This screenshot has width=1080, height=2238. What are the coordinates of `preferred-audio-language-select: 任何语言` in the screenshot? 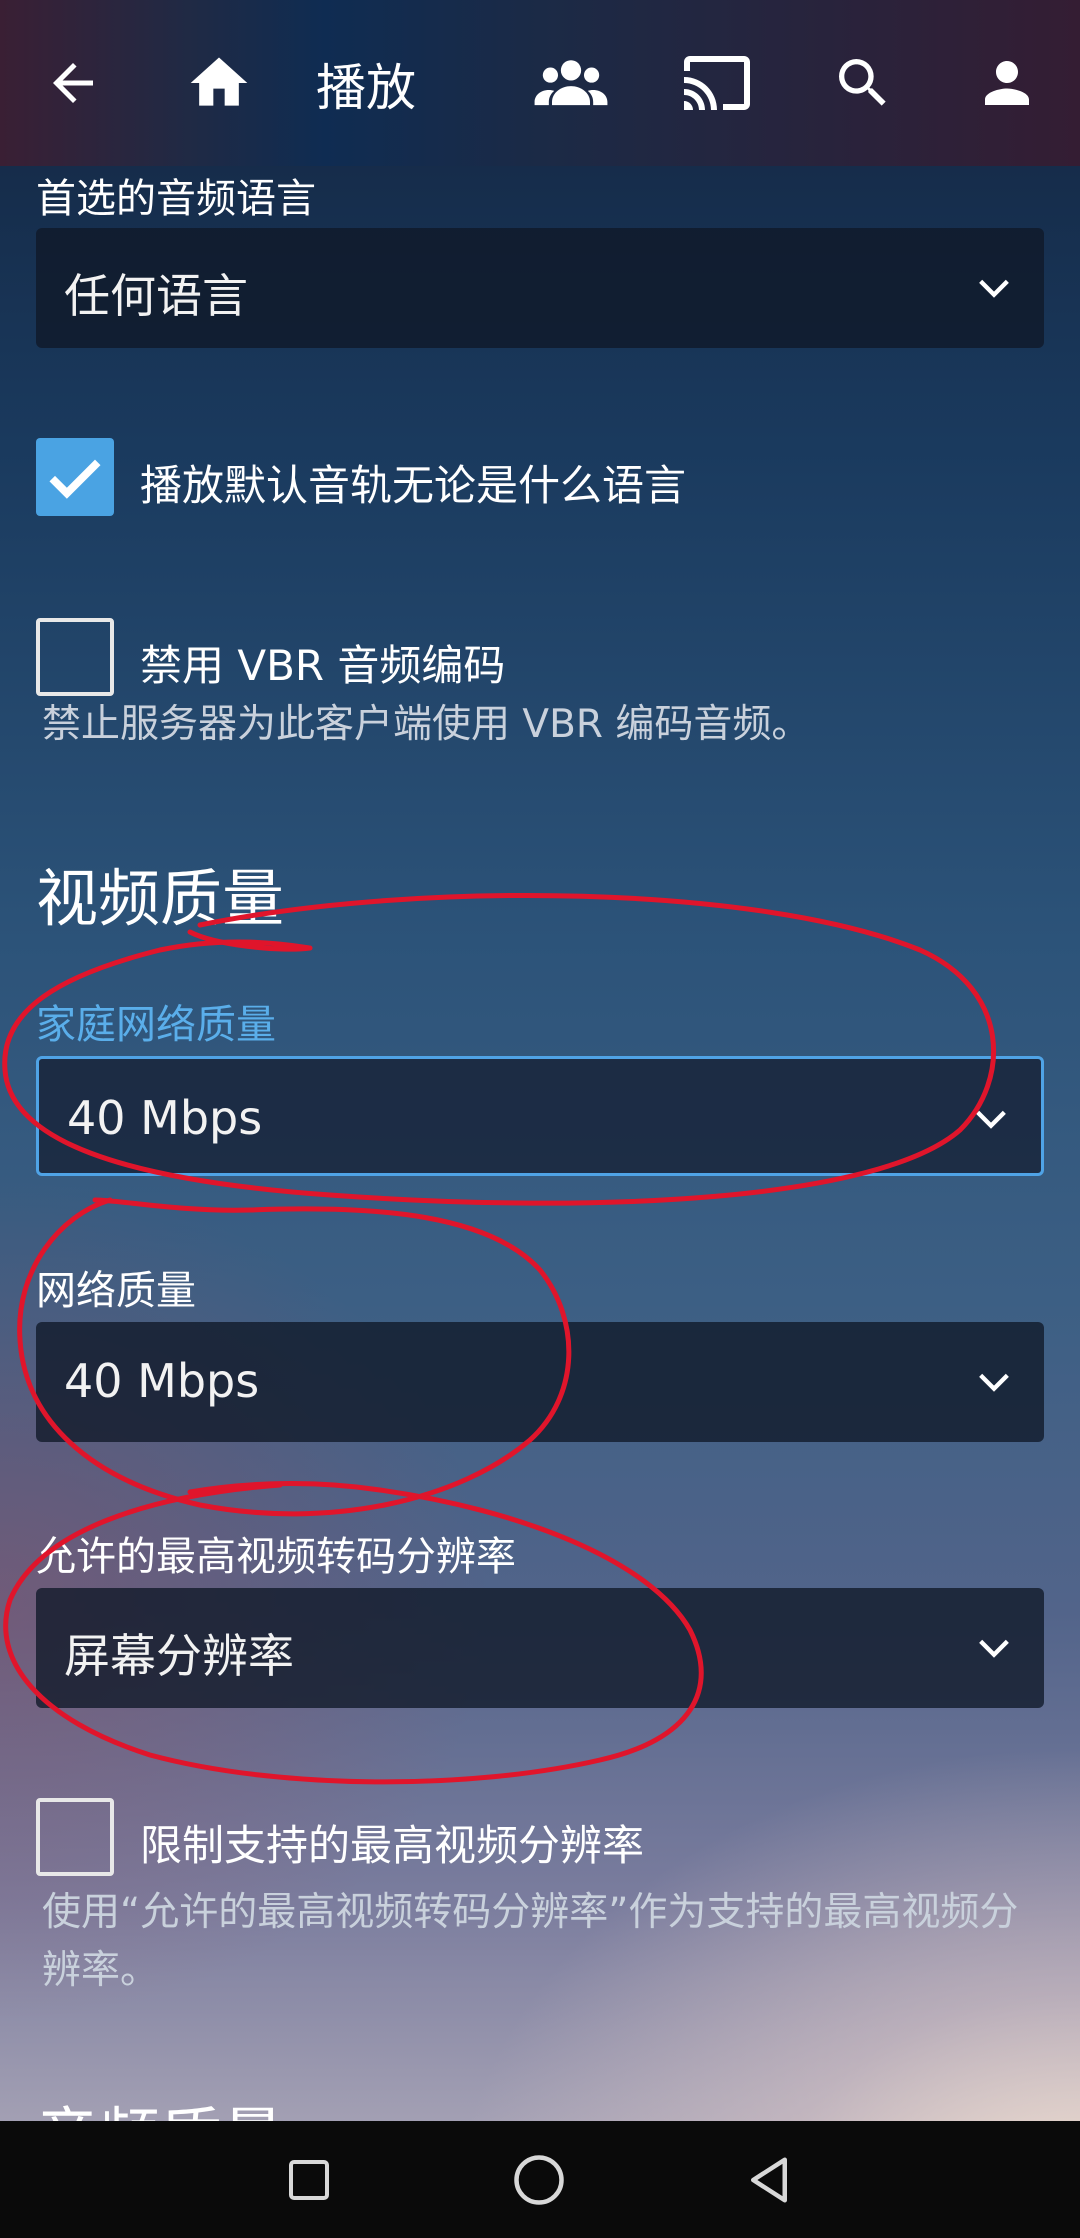 It's located at (540, 288).